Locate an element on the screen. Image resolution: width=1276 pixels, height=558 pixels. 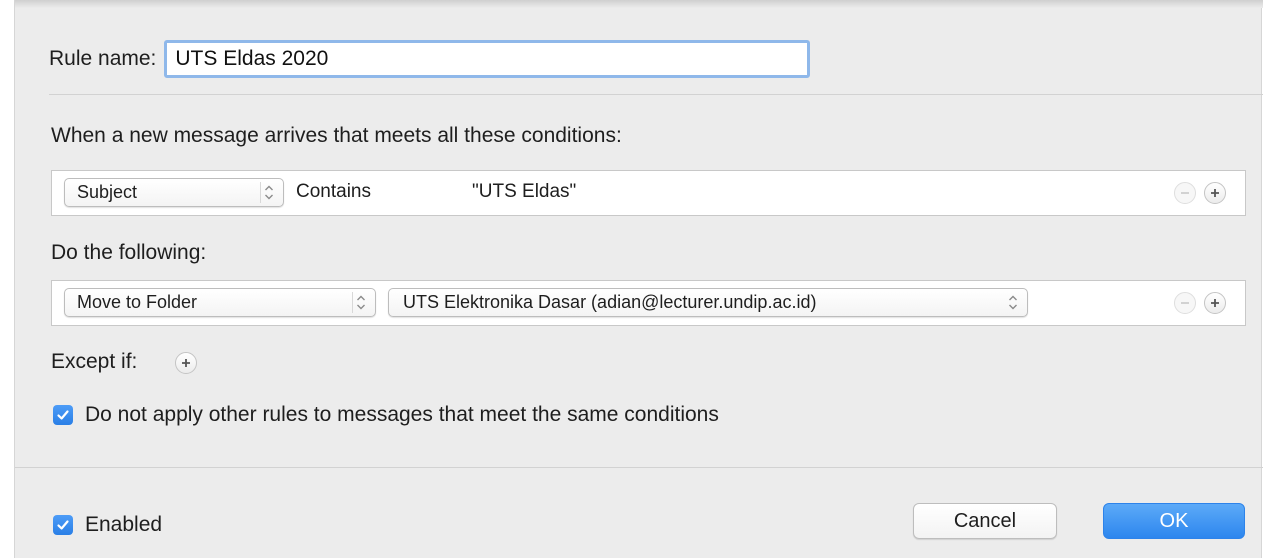
ok-button: OK is located at coordinates (1174, 521).